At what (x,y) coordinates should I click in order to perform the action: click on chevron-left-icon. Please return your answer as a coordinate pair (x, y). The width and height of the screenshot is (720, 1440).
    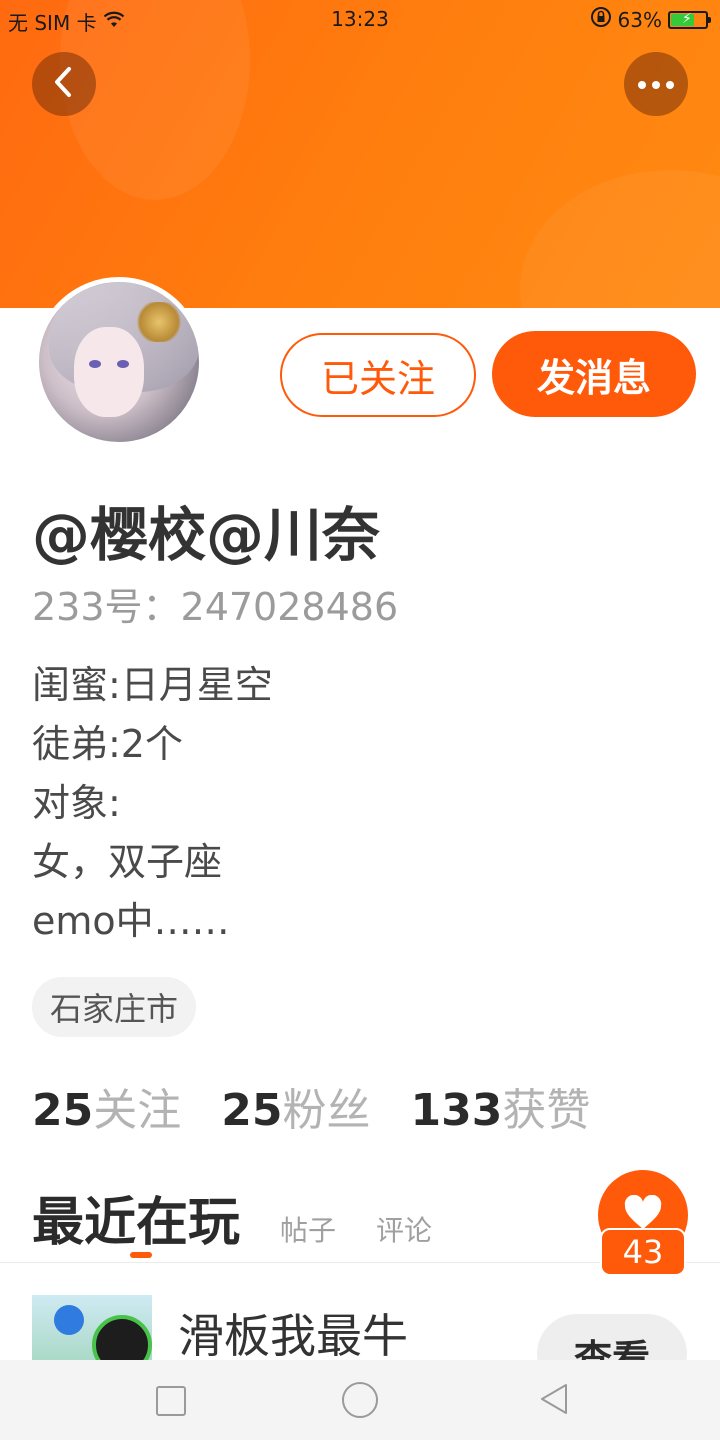
    Looking at the image, I should click on (64, 84).